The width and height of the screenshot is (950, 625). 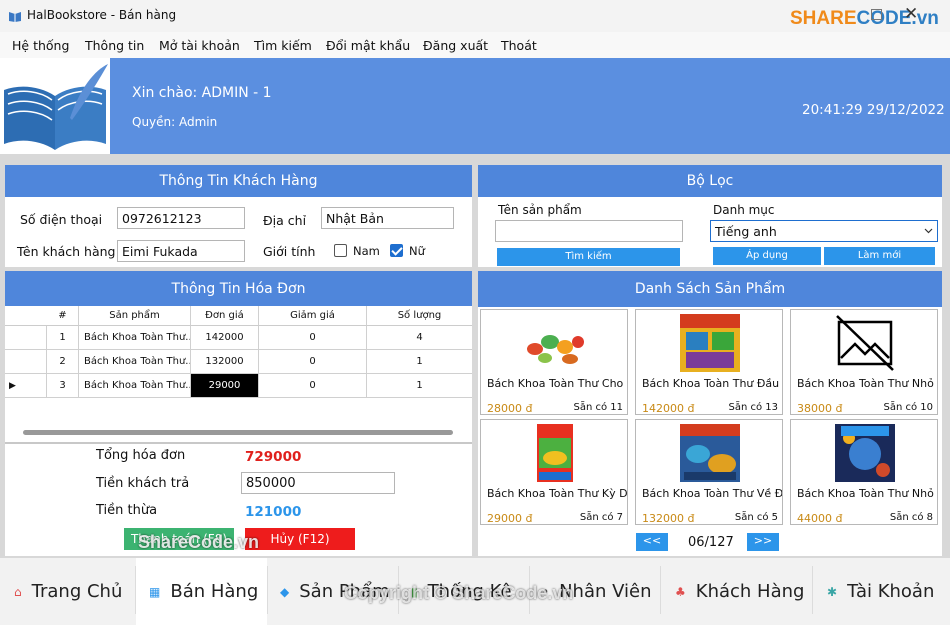 I want to click on col-header-price: Đơn giá, so click(x=225, y=316).